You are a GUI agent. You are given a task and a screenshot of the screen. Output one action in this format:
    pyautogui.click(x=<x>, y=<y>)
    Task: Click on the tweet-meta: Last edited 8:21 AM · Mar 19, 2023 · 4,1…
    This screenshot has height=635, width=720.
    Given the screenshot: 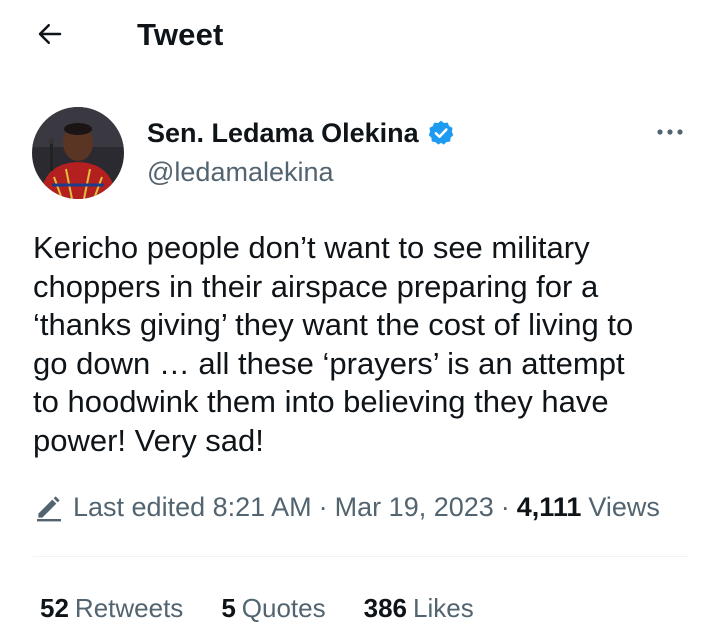 What is the action you would take?
    pyautogui.click(x=346, y=507)
    